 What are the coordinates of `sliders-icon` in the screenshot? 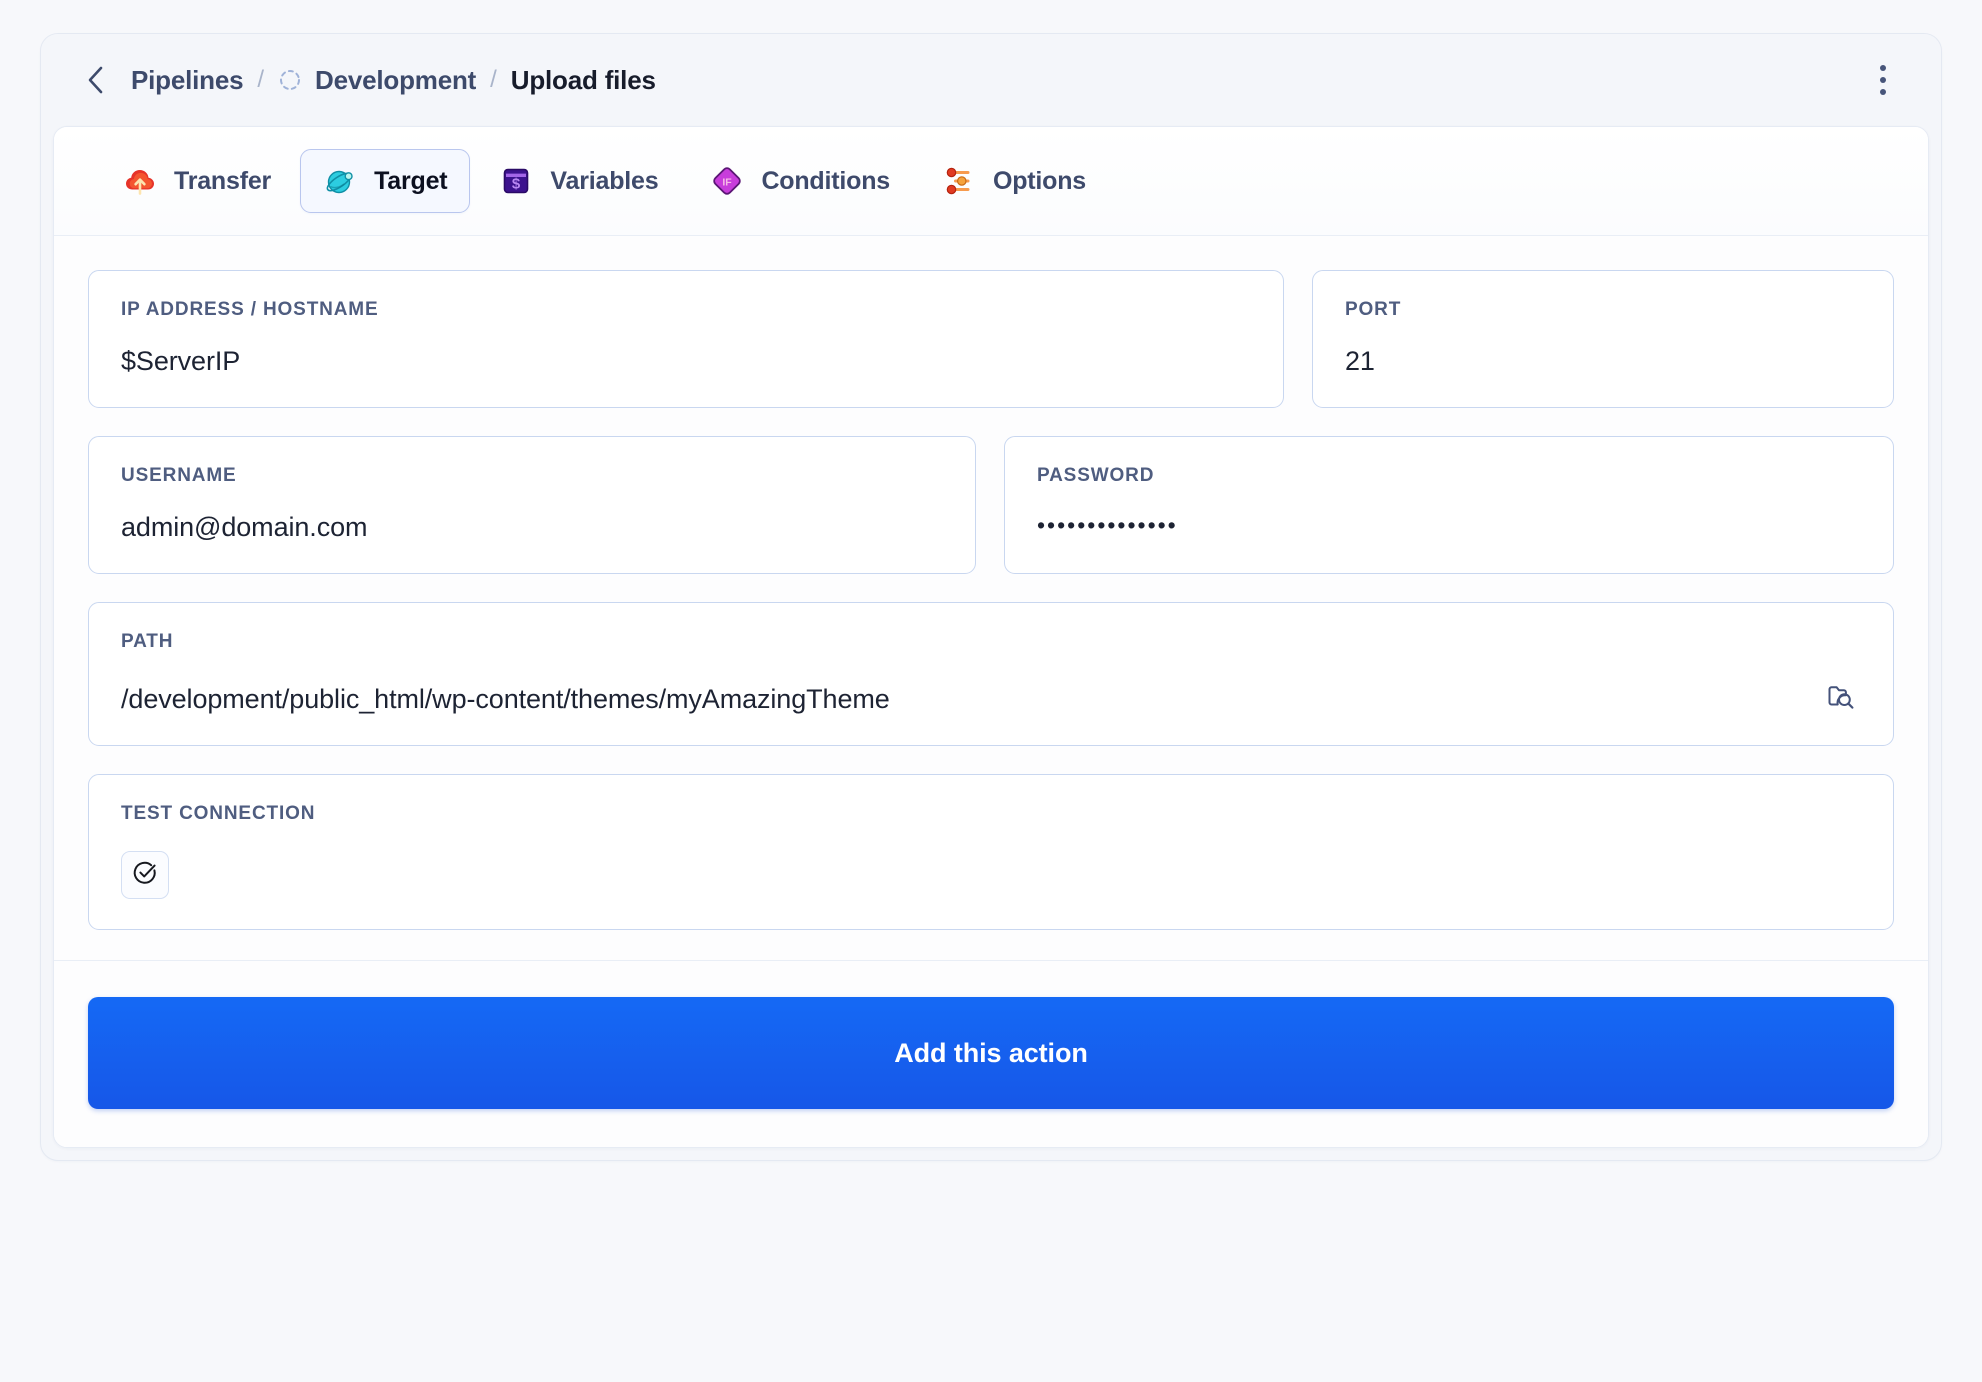 It's located at (959, 181).